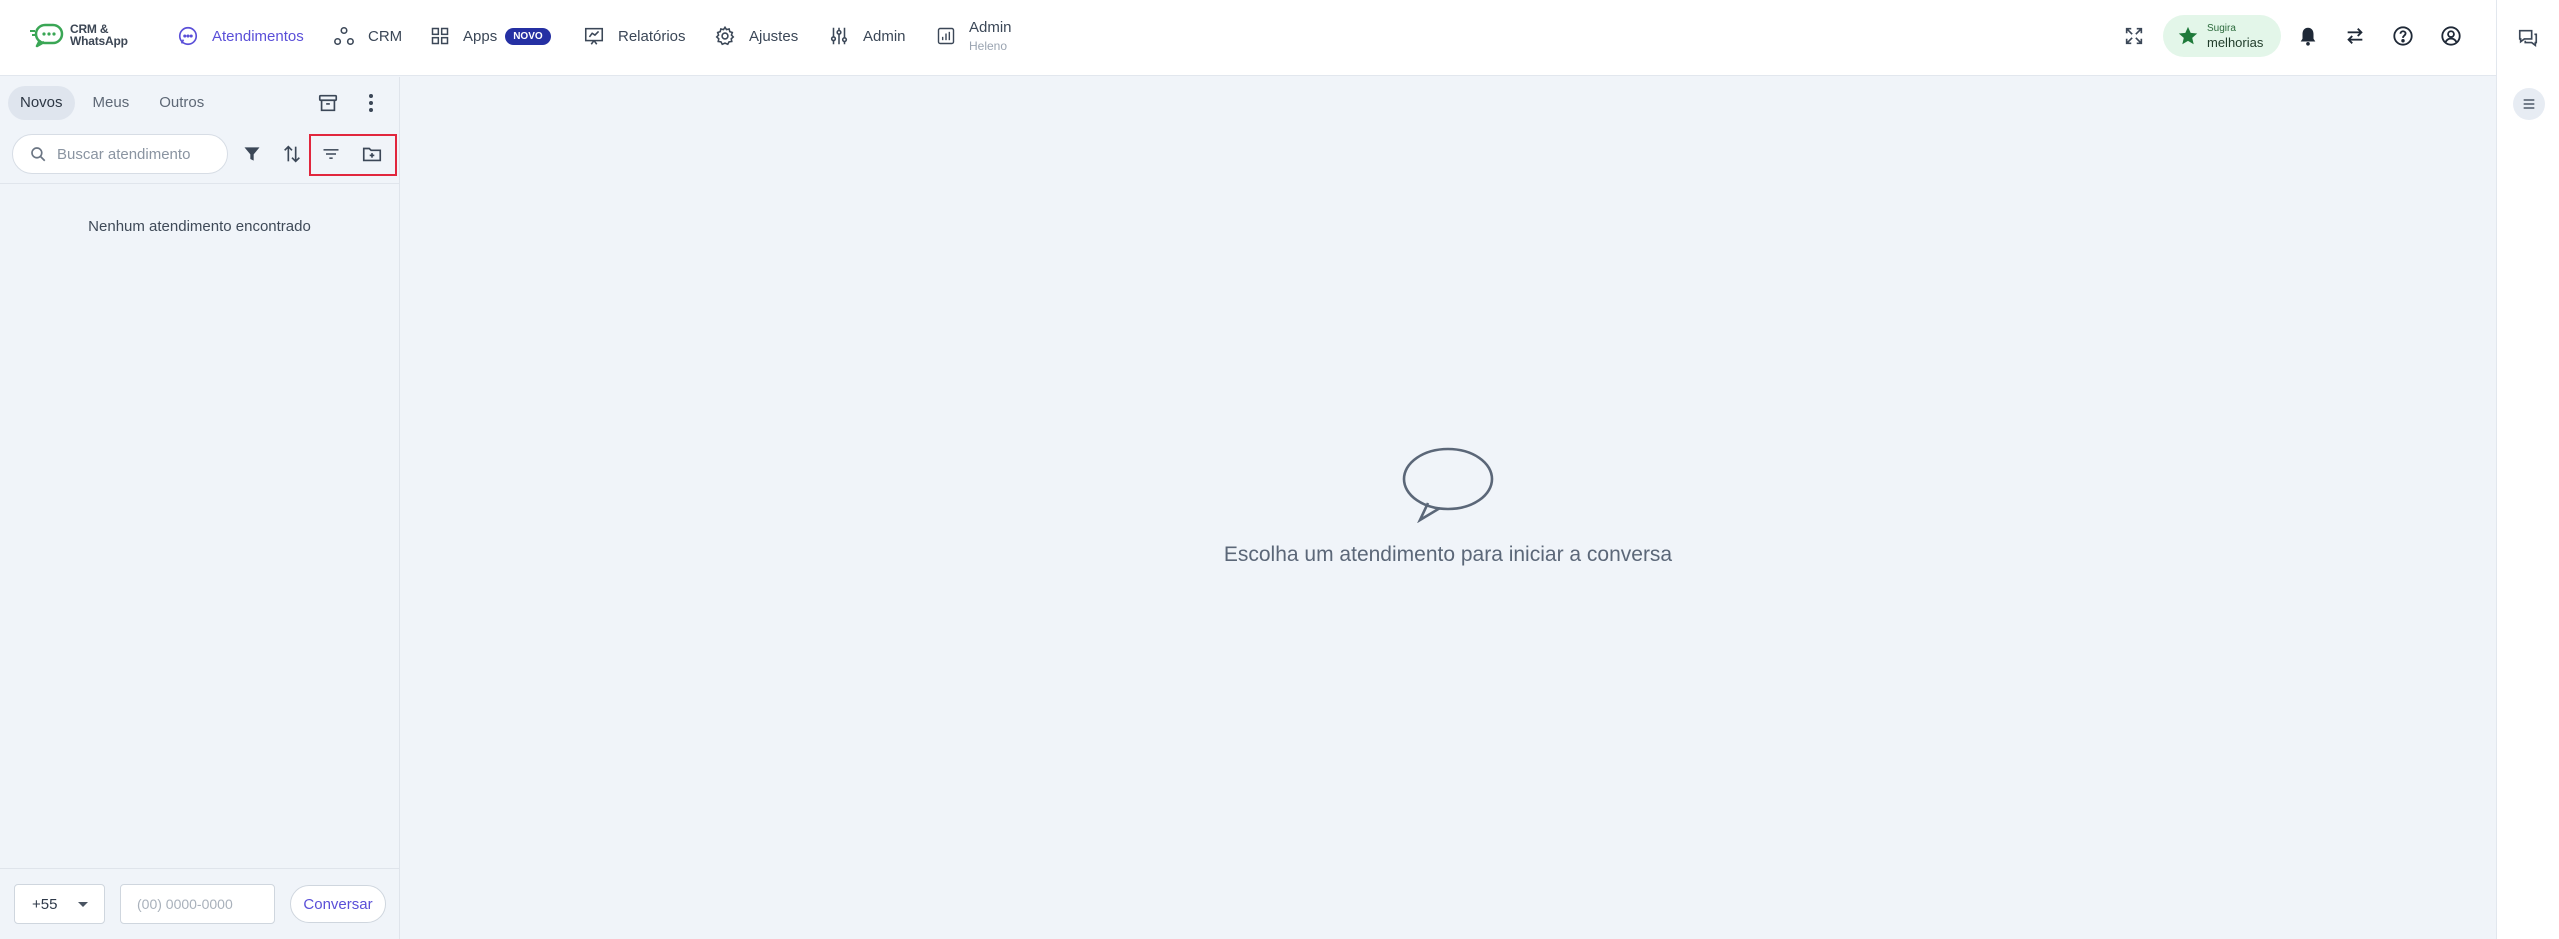  What do you see at coordinates (725, 36) in the screenshot?
I see `gear-icon` at bounding box center [725, 36].